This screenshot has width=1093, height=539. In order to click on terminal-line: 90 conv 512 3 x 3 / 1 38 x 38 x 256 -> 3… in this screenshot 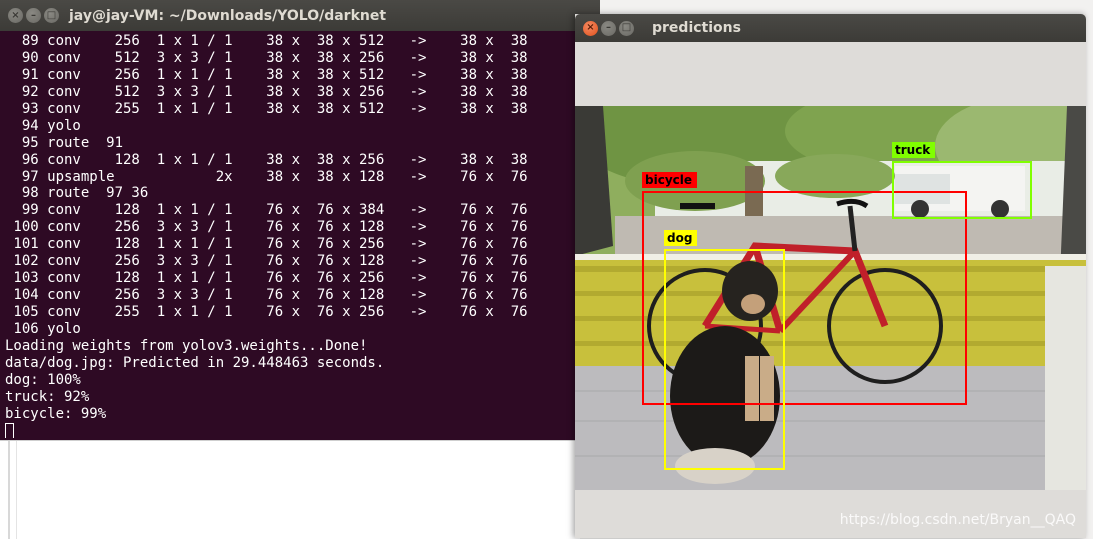, I will do `click(266, 57)`.